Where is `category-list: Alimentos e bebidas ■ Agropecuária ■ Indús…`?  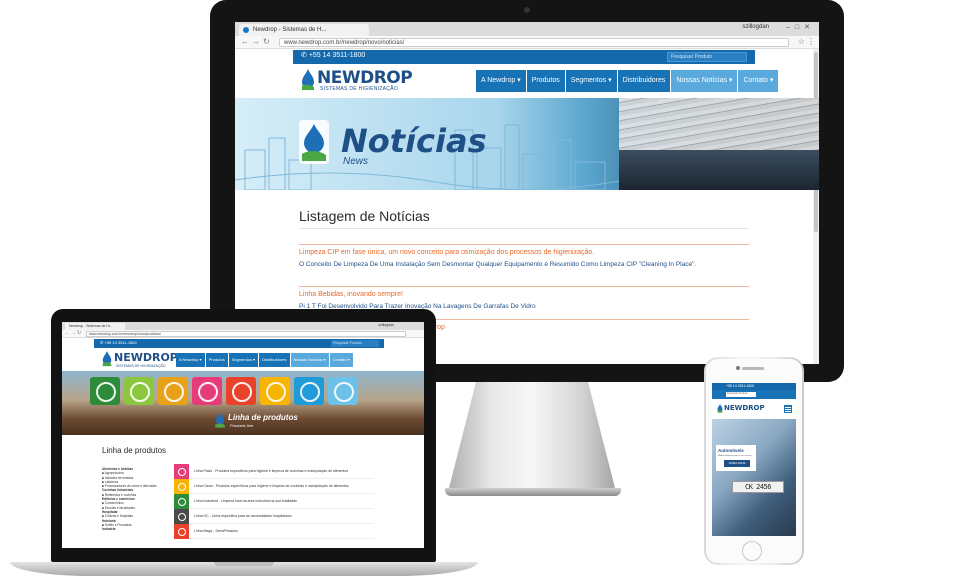
category-list: Alimentos e bebidas ■ Agropecuária ■ Indús… is located at coordinates (138, 499).